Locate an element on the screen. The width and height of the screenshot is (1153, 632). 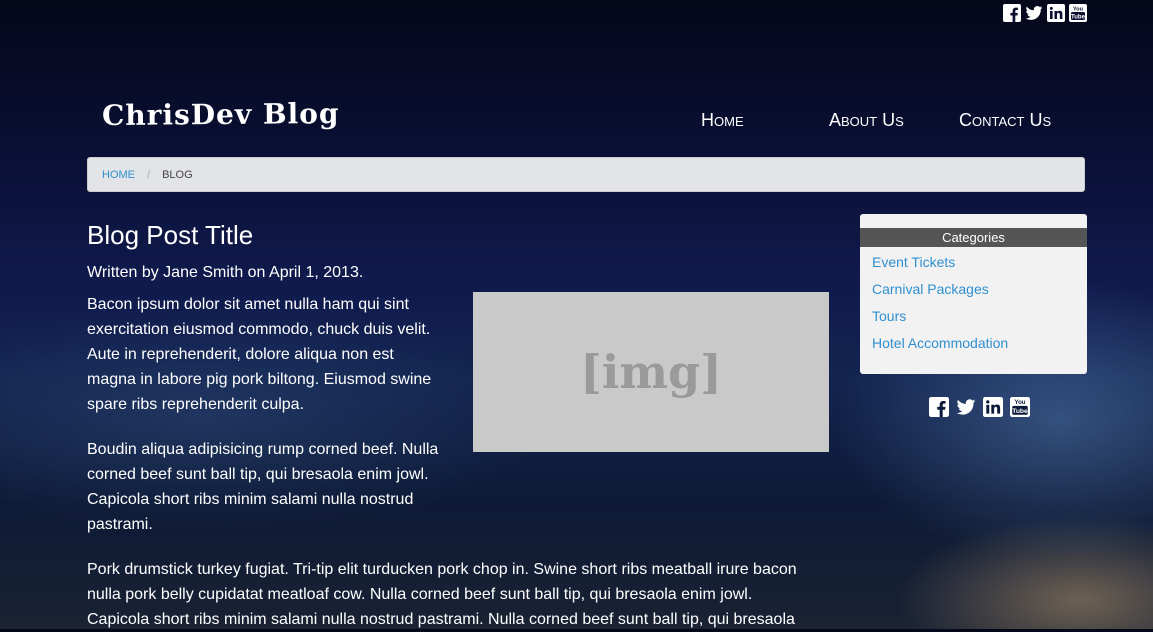
main-nav: Home About Us Contact Us is located at coordinates (876, 120).